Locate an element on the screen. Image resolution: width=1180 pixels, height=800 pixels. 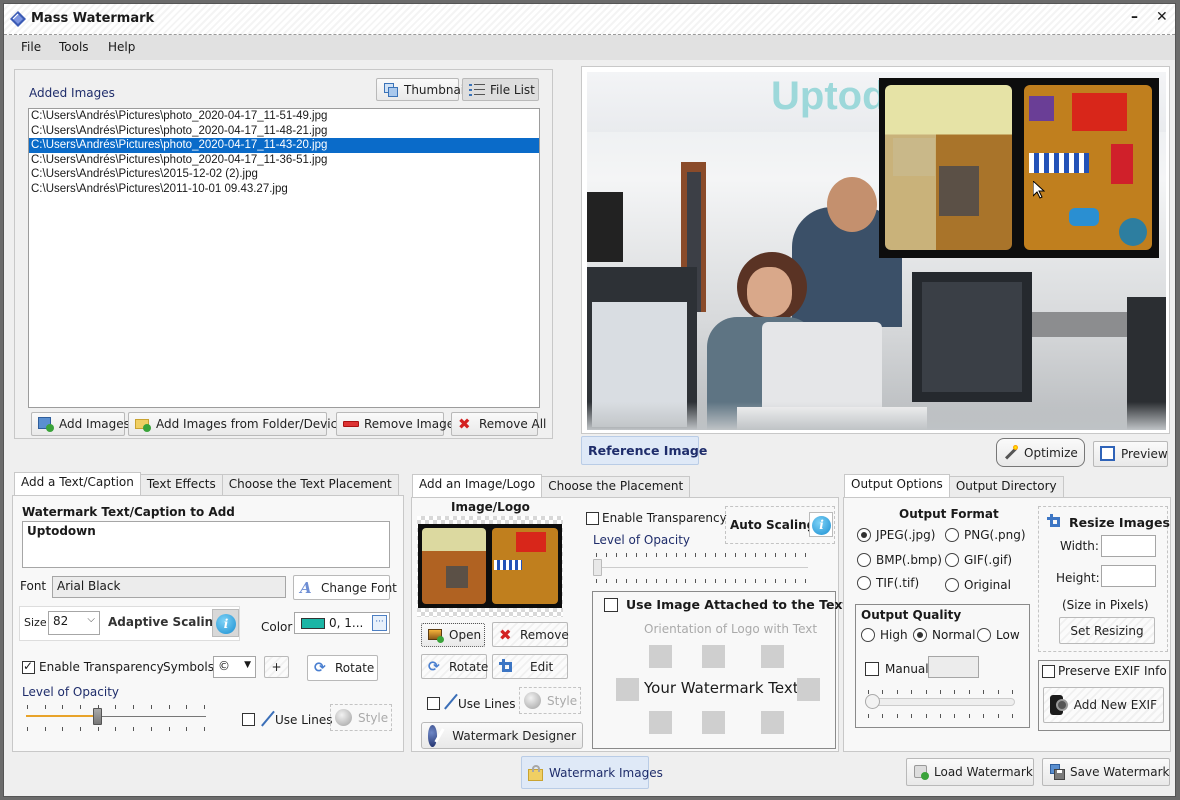
quality-radio-high is located at coordinates (868, 635).